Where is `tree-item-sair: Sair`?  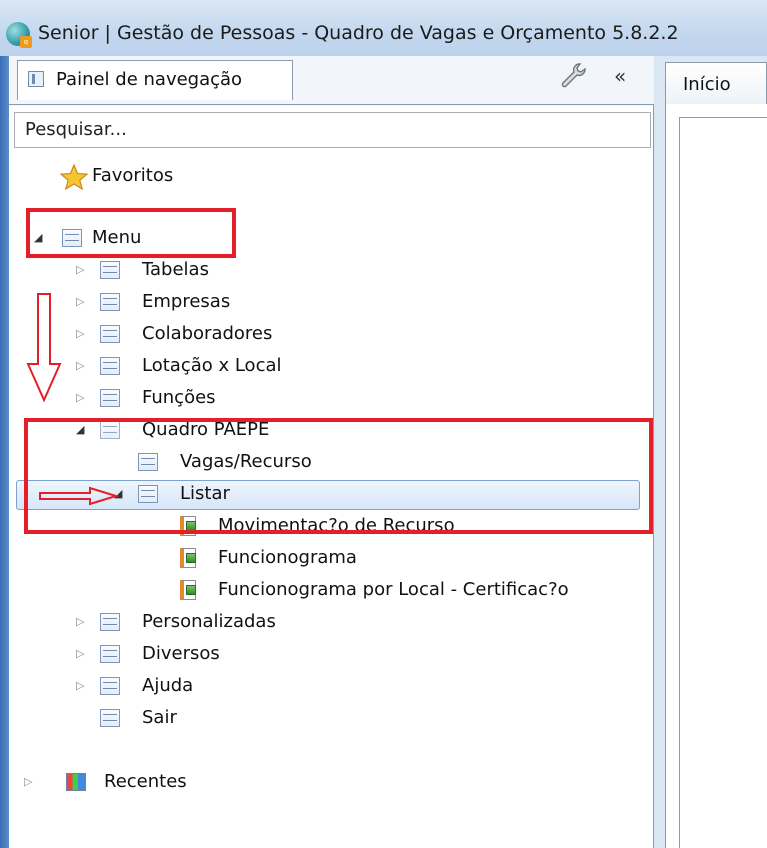
tree-item-sair: Sair is located at coordinates (276, 719).